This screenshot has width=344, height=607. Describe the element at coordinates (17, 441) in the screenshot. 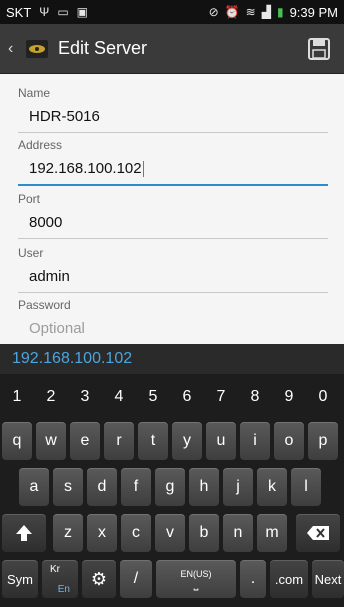

I see `key-q: q` at that location.